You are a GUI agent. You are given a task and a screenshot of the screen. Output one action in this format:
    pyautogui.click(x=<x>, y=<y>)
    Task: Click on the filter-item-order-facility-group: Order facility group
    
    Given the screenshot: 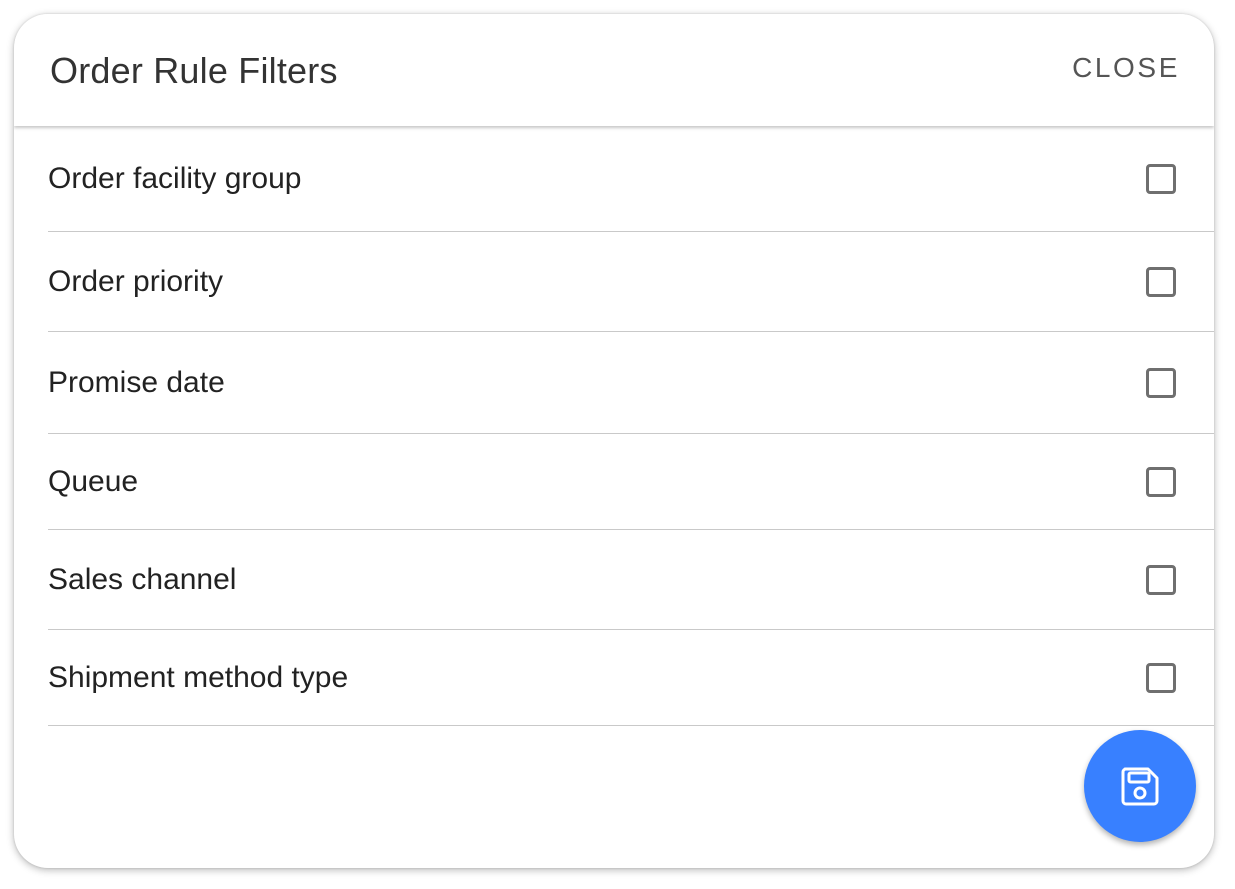 What is the action you would take?
    pyautogui.click(x=631, y=179)
    